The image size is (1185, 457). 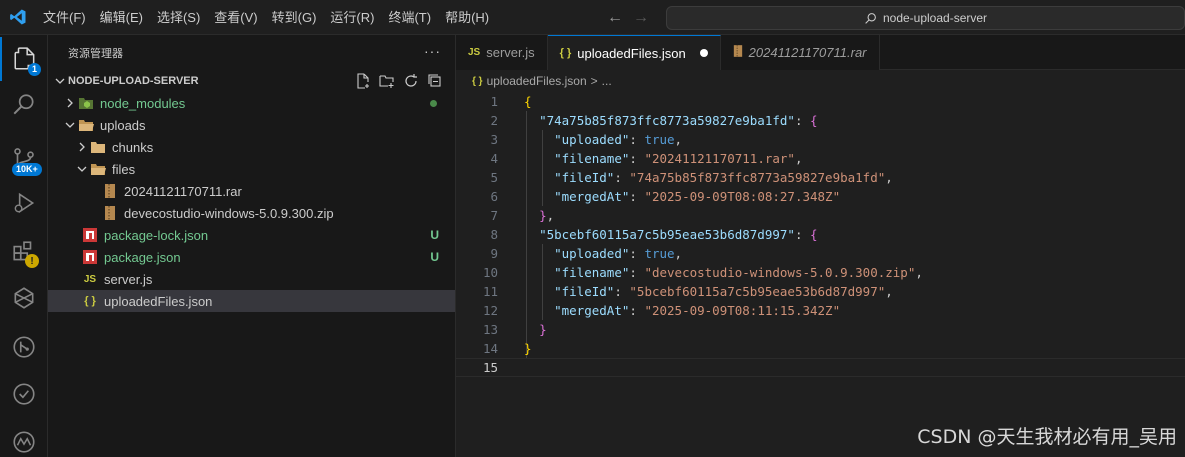 What do you see at coordinates (399, 81) in the screenshot?
I see `project-actions` at bounding box center [399, 81].